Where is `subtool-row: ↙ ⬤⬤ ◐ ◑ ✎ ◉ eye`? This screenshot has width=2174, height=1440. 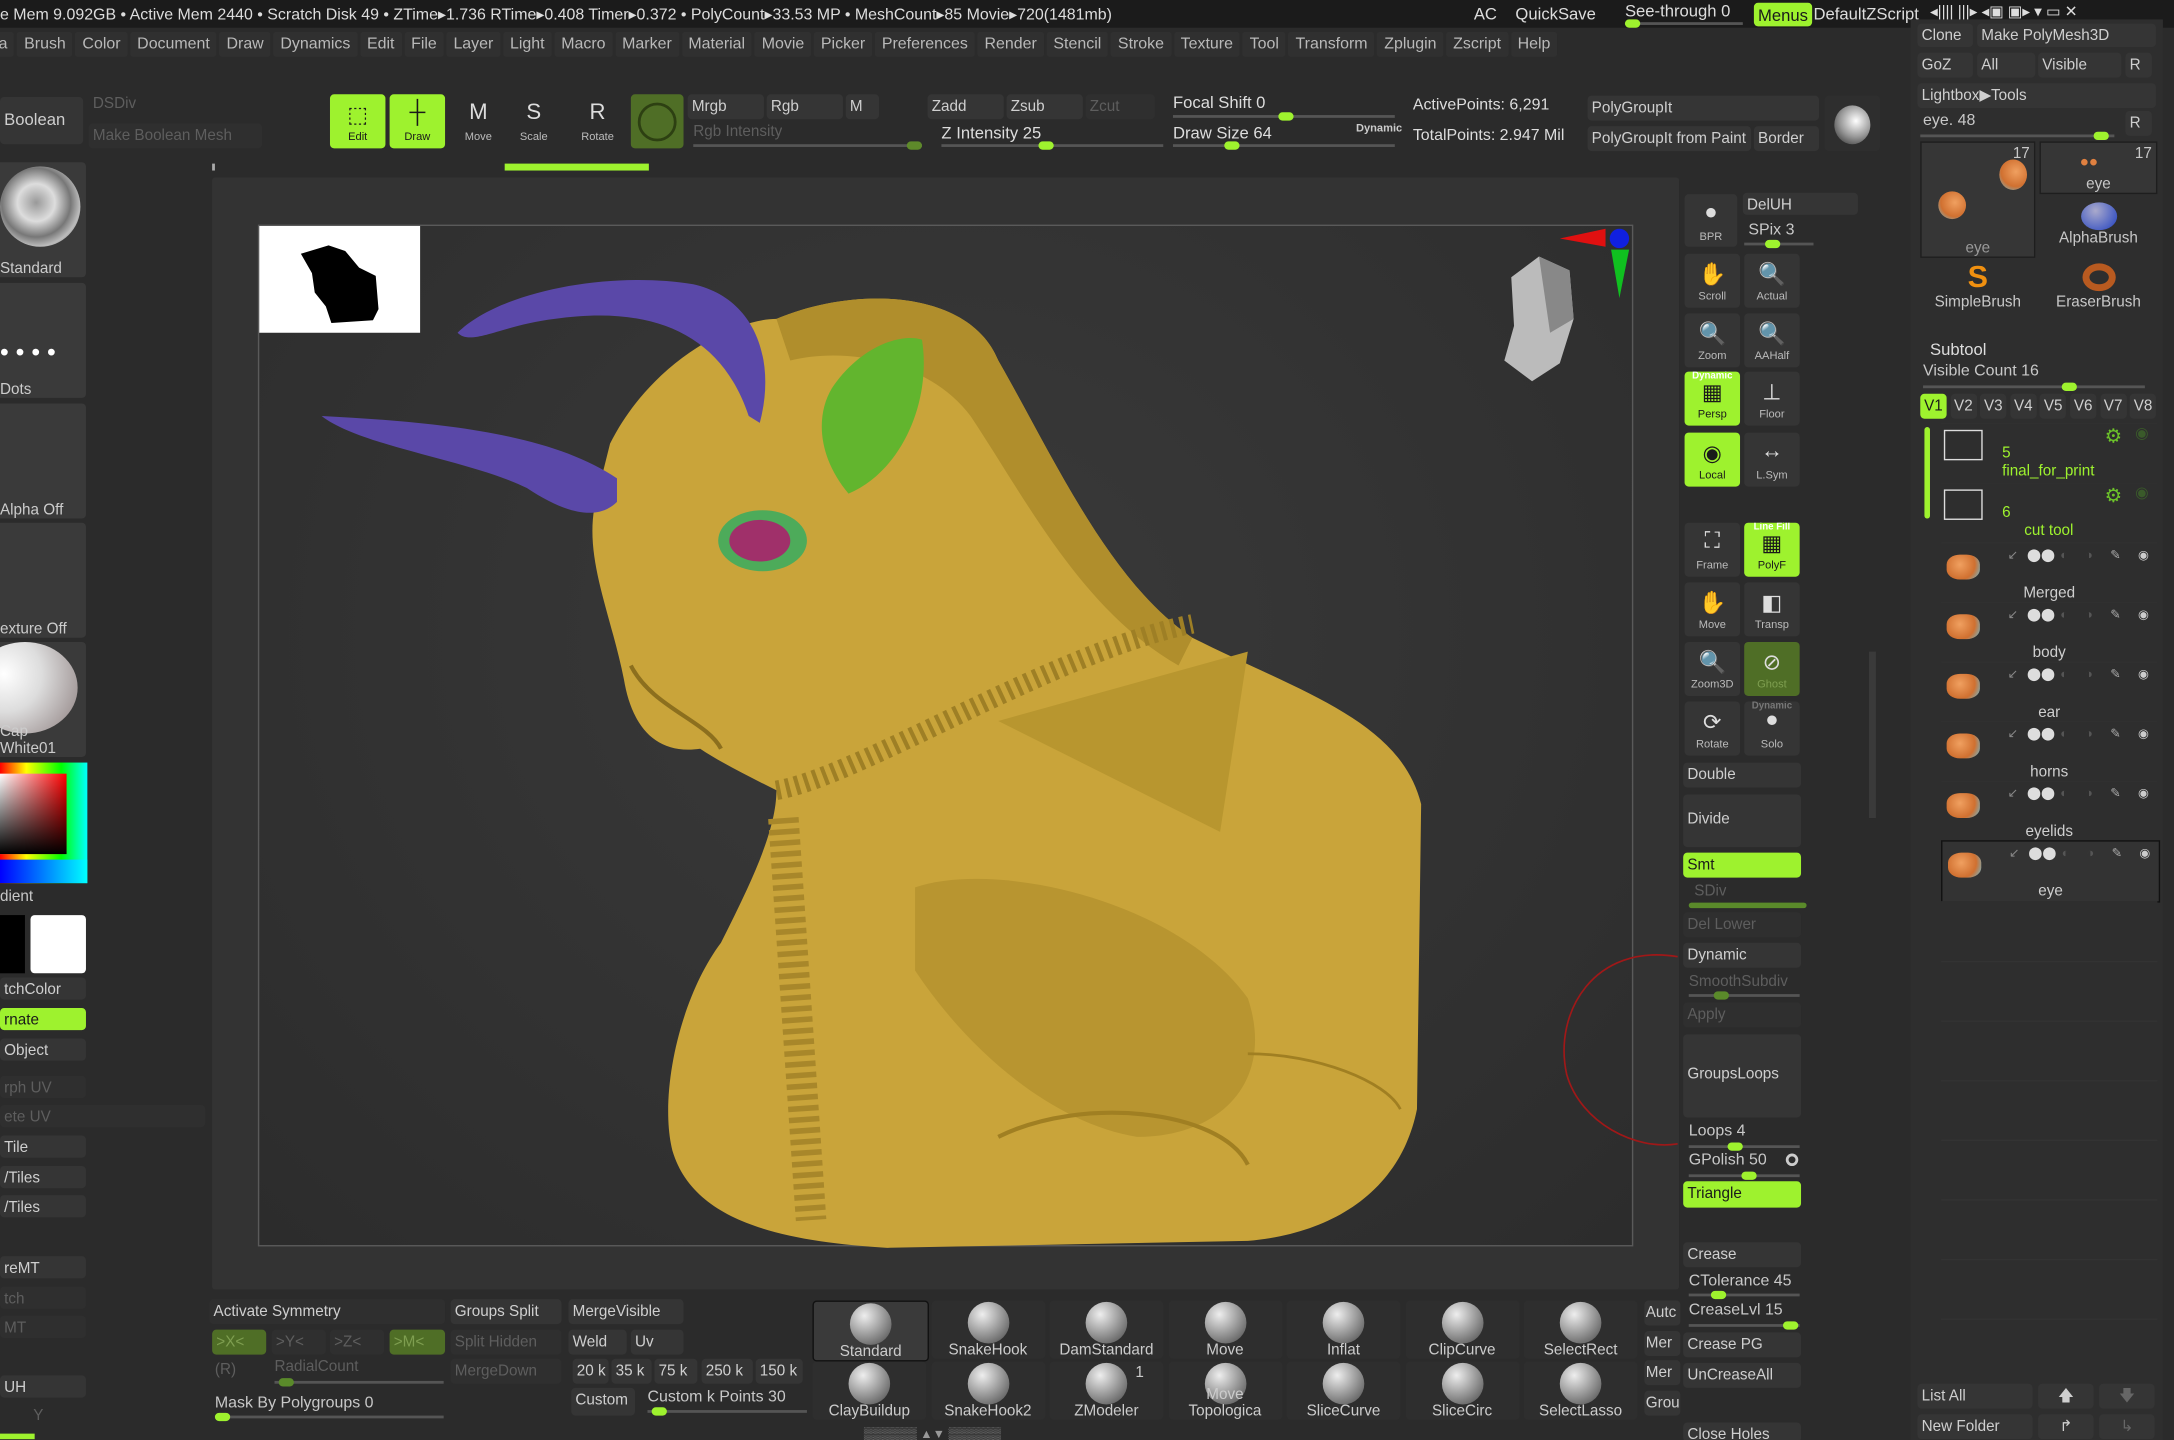 subtool-row: ↙ ⬤⬤ ◐ ◑ ✎ ◉ eye is located at coordinates (2051, 871).